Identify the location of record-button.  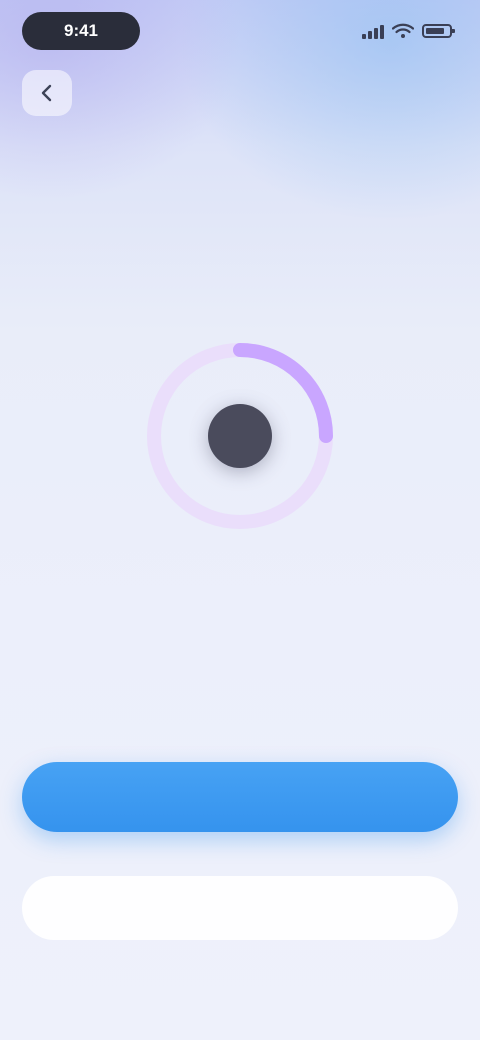
(240, 436).